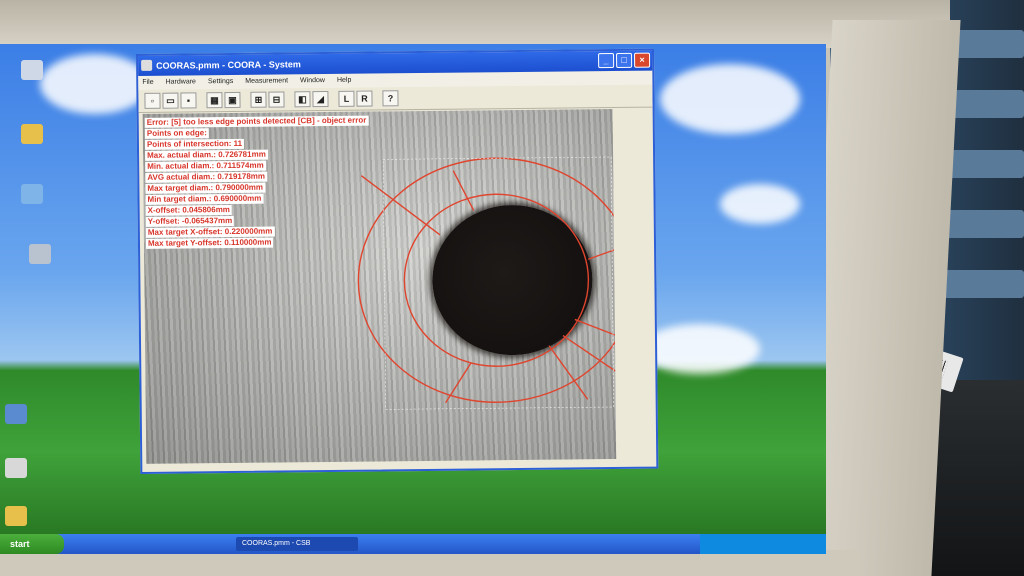  Describe the element at coordinates (475, 24) in the screenshot. I see `monitor-bezel-top` at that location.